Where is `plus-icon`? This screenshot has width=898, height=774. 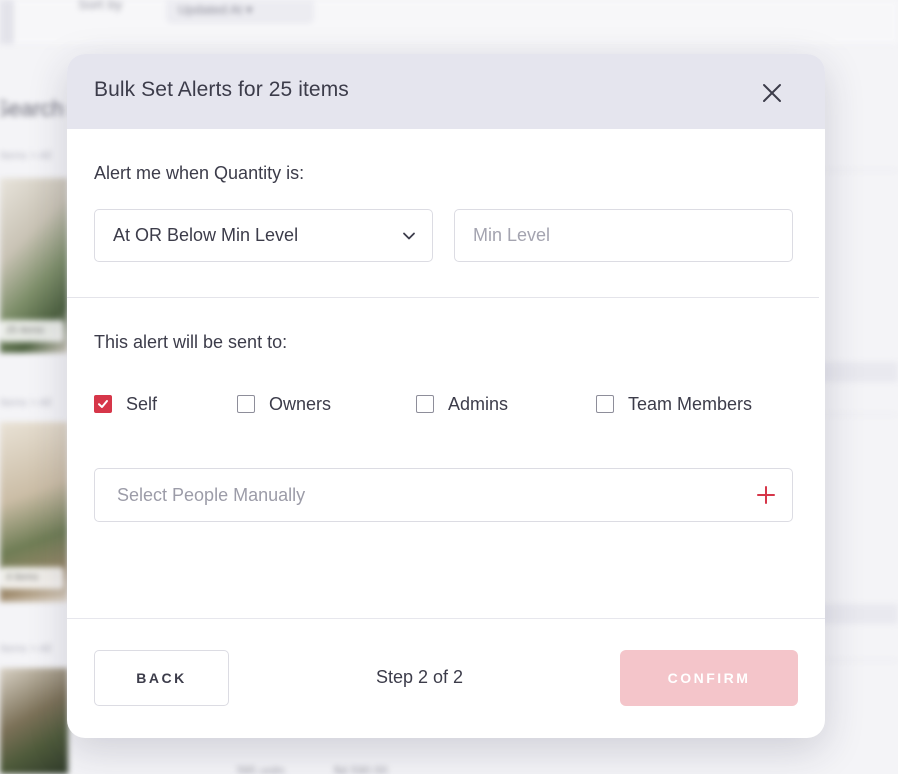 plus-icon is located at coordinates (766, 495).